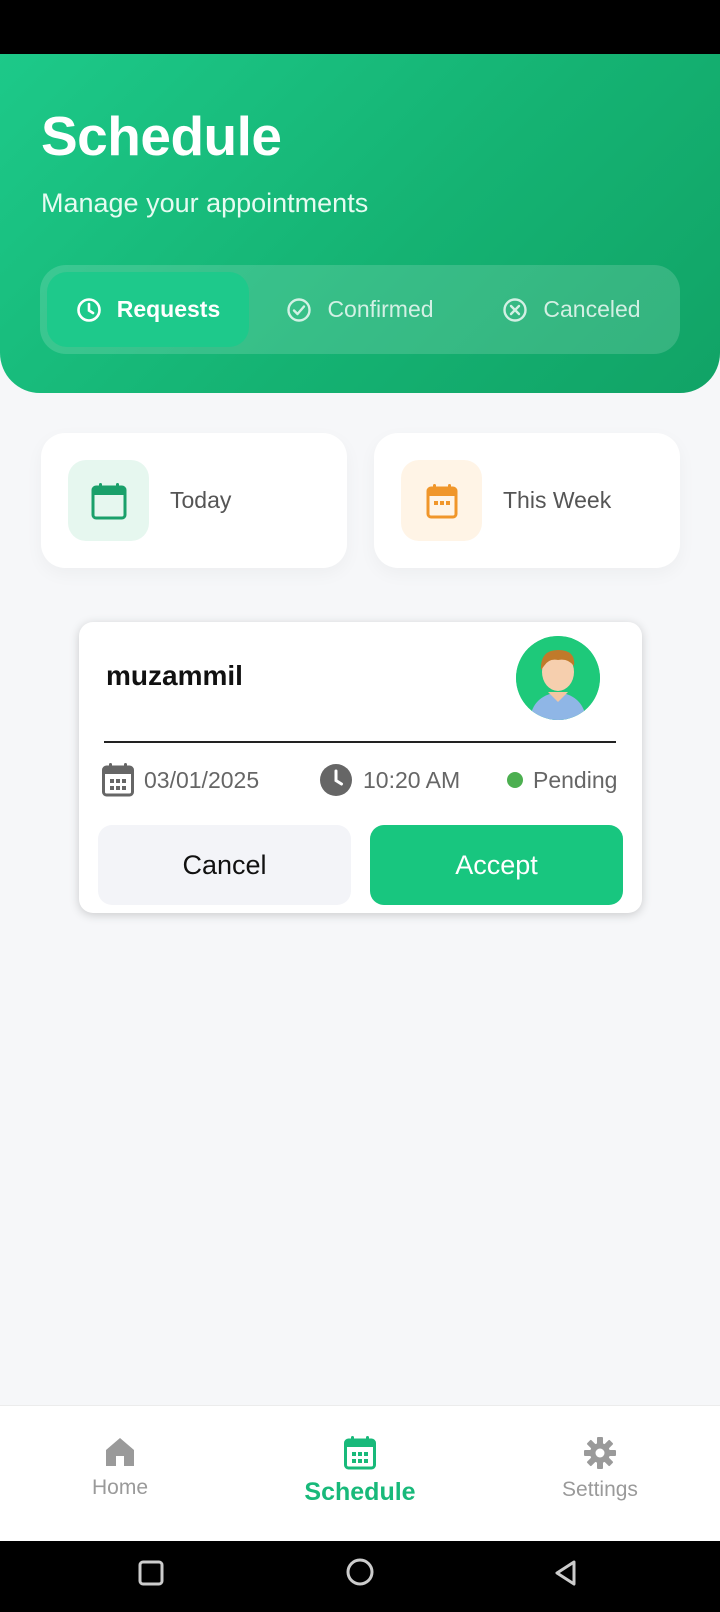 This screenshot has width=720, height=1612. I want to click on appointment-time-text: 10:20 AM, so click(412, 779).